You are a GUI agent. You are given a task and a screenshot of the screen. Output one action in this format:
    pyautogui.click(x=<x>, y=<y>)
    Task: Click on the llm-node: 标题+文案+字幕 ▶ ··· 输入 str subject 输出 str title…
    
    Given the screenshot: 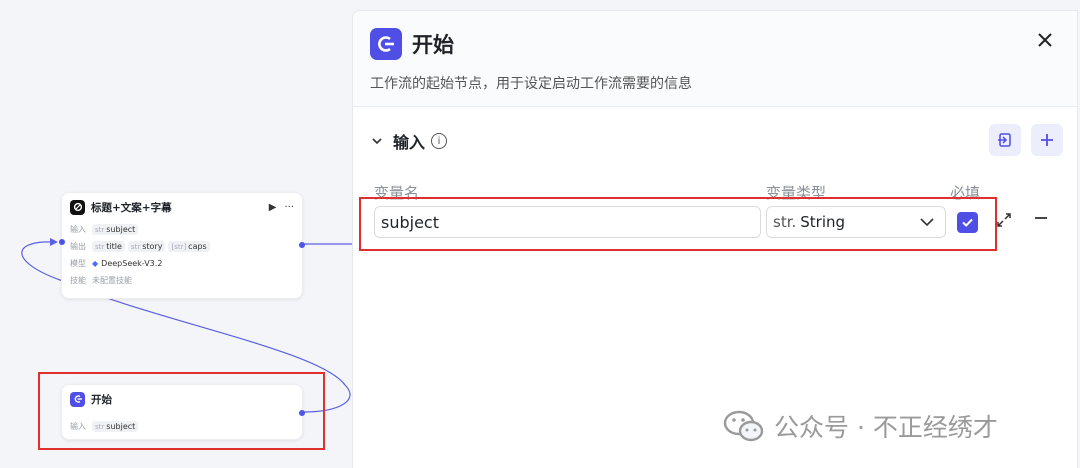 What is the action you would take?
    pyautogui.click(x=182, y=245)
    